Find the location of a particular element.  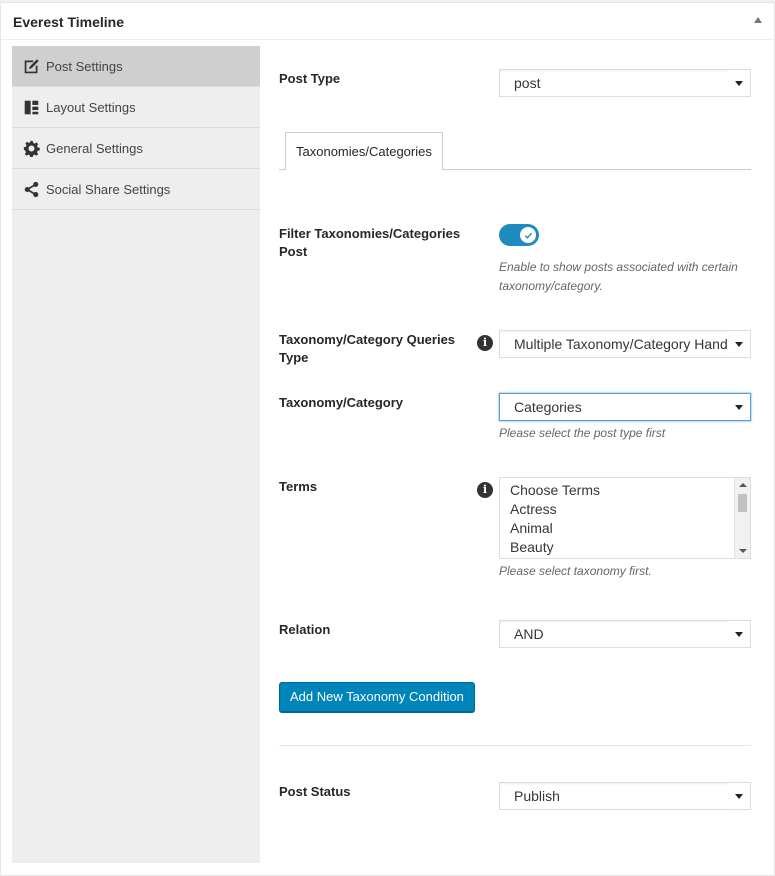

check-icon is located at coordinates (528, 235).